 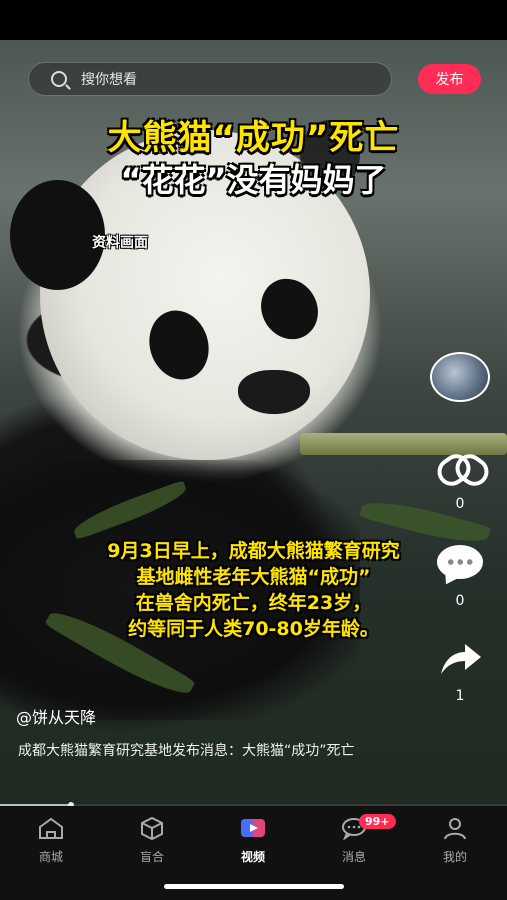 What do you see at coordinates (253, 828) in the screenshot?
I see `video-icon` at bounding box center [253, 828].